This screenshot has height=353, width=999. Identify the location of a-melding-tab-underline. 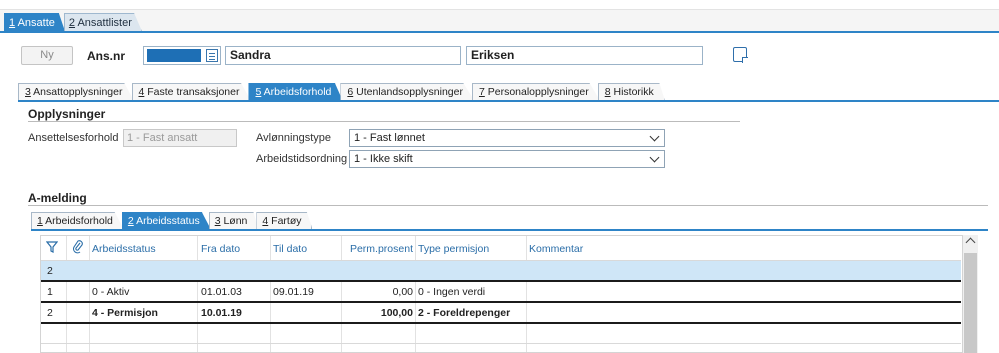
(509, 230).